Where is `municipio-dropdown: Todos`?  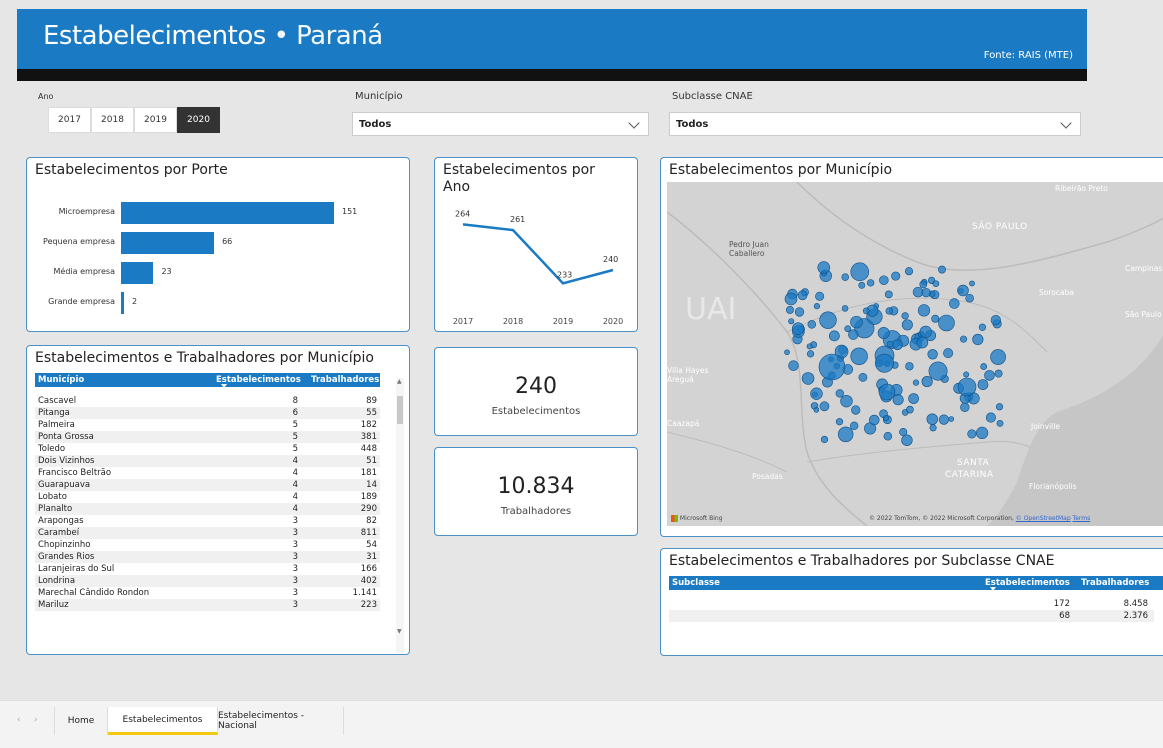
municipio-dropdown: Todos is located at coordinates (500, 124).